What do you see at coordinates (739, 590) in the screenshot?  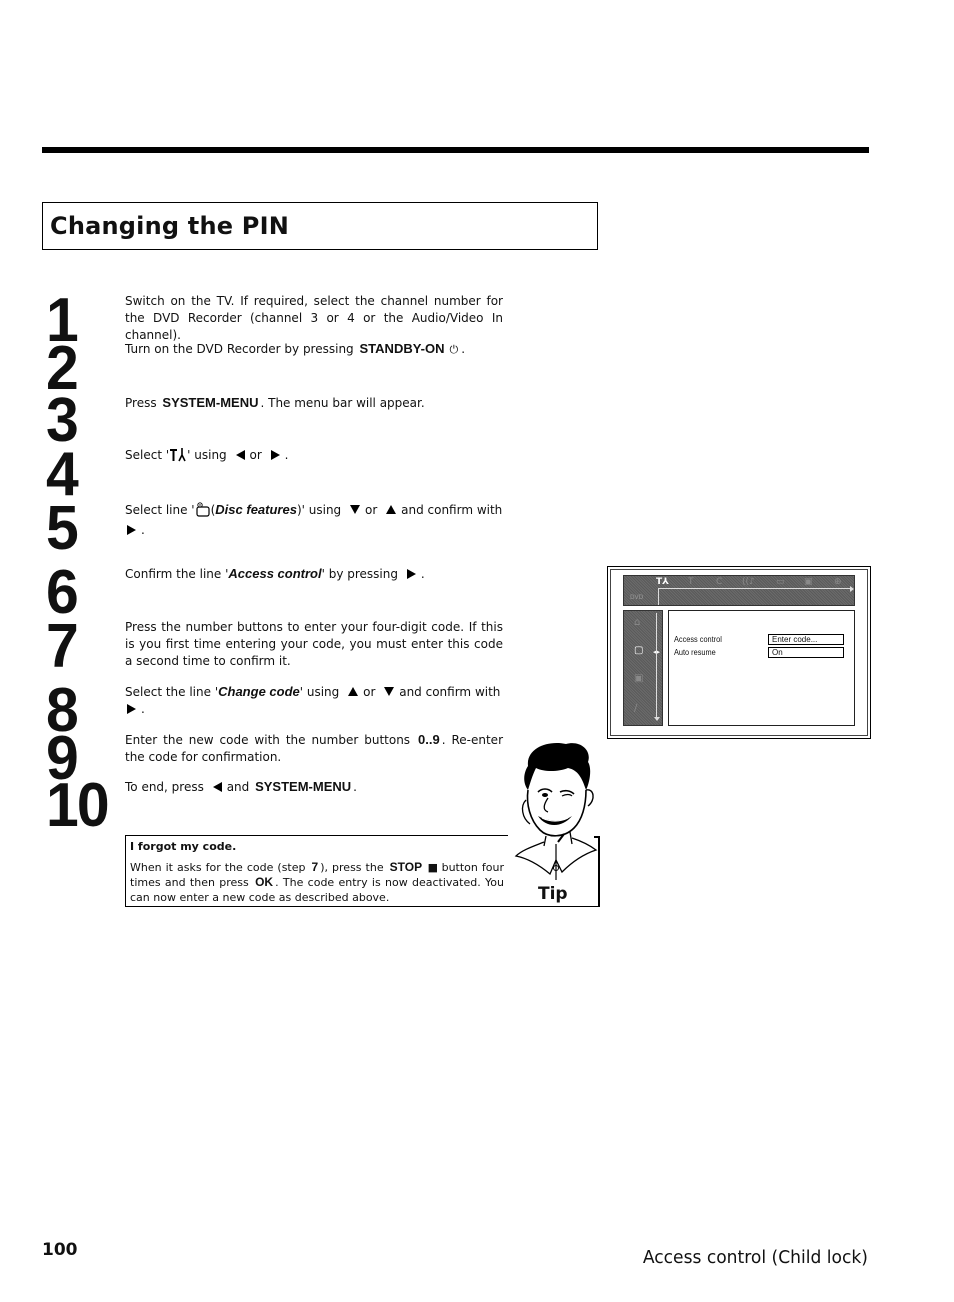 I see `osd-menu-bar: T⅄ T C ((♪ ▭ ▣ ⊕ DVD` at bounding box center [739, 590].